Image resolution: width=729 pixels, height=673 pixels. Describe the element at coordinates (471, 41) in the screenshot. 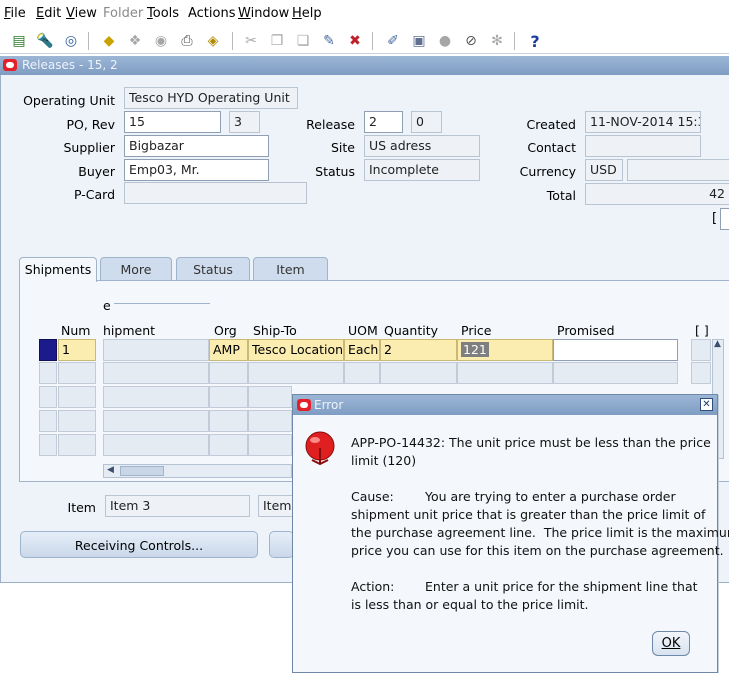

I see `attachments-icon: ⊘` at that location.